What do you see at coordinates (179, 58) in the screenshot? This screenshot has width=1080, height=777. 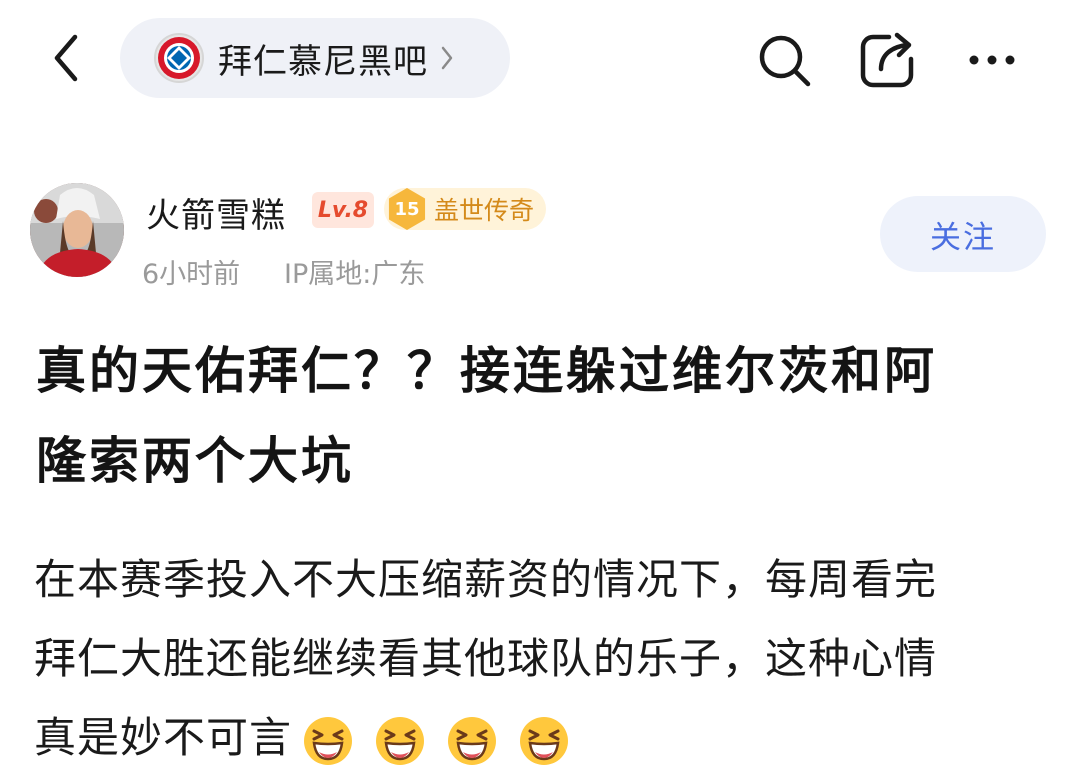 I see `fc-bayern-logo` at bounding box center [179, 58].